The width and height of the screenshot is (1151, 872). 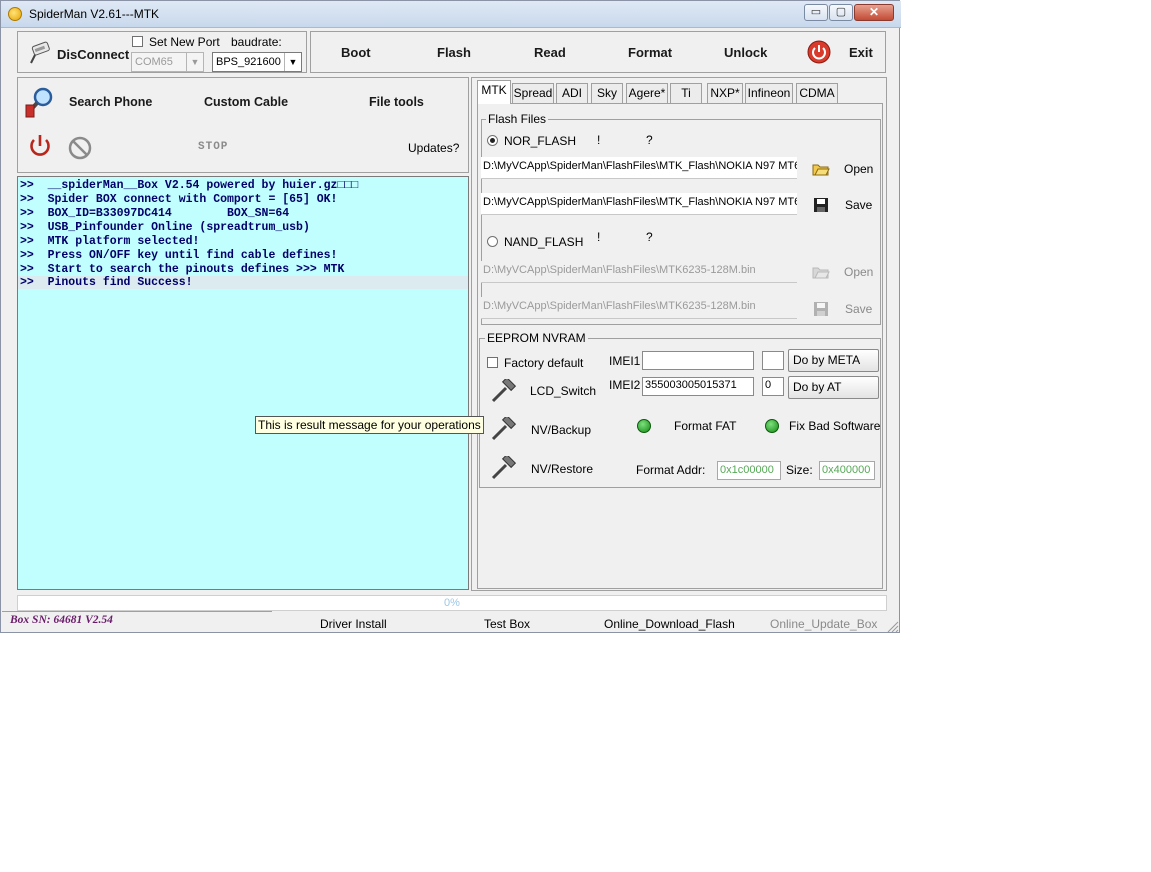 I want to click on fix-bad-software-button: Fix Bad Software, so click(x=834, y=426).